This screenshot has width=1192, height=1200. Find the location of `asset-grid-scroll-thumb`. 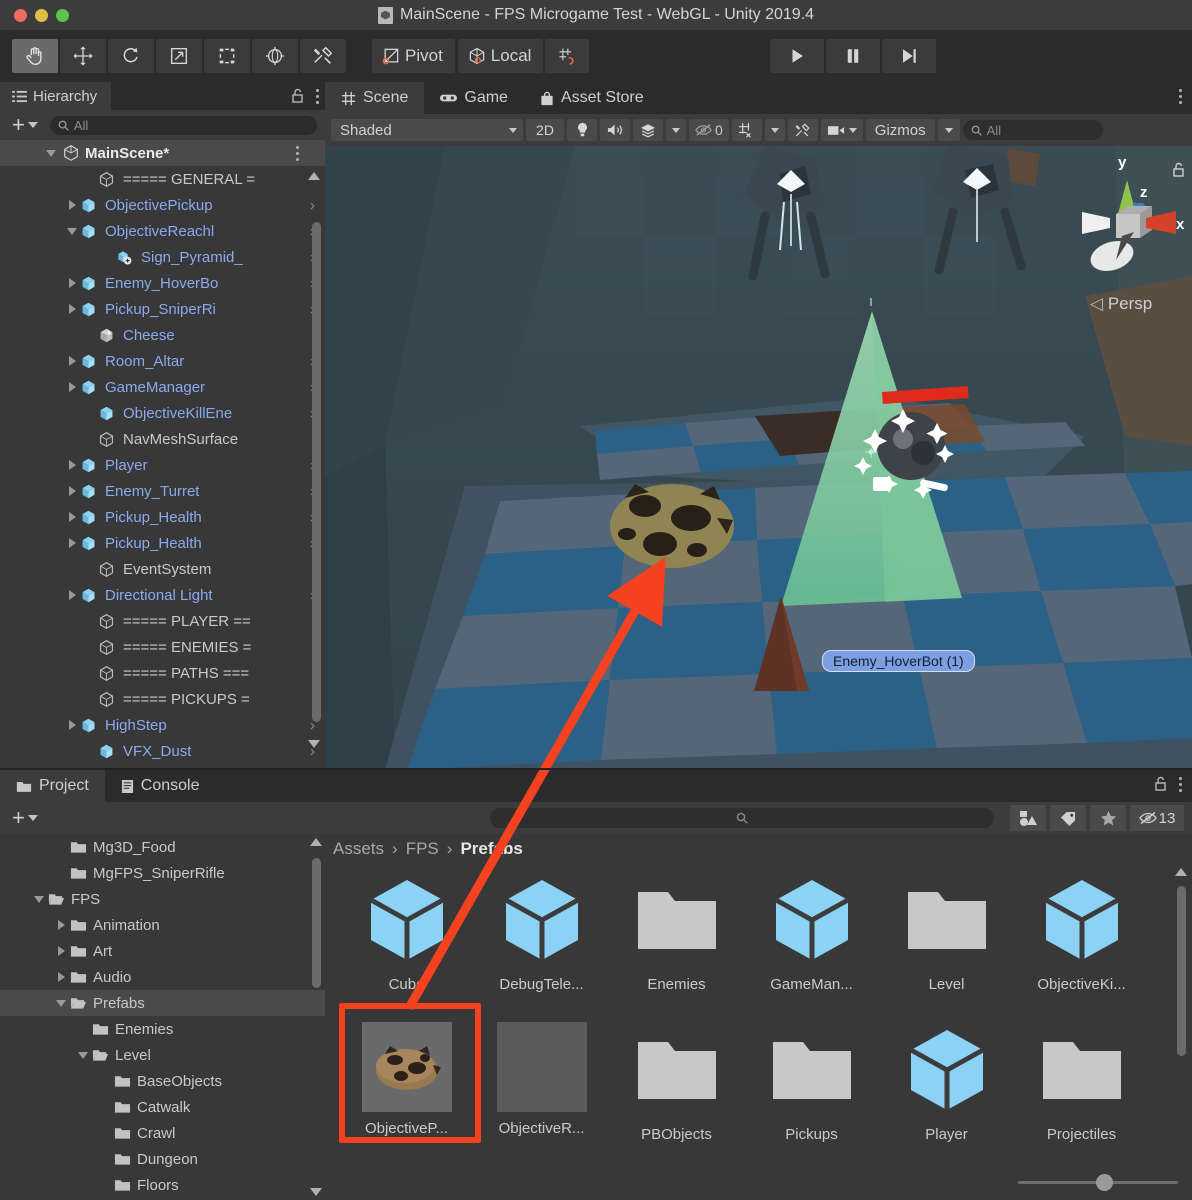

asset-grid-scroll-thumb is located at coordinates (1181, 971).